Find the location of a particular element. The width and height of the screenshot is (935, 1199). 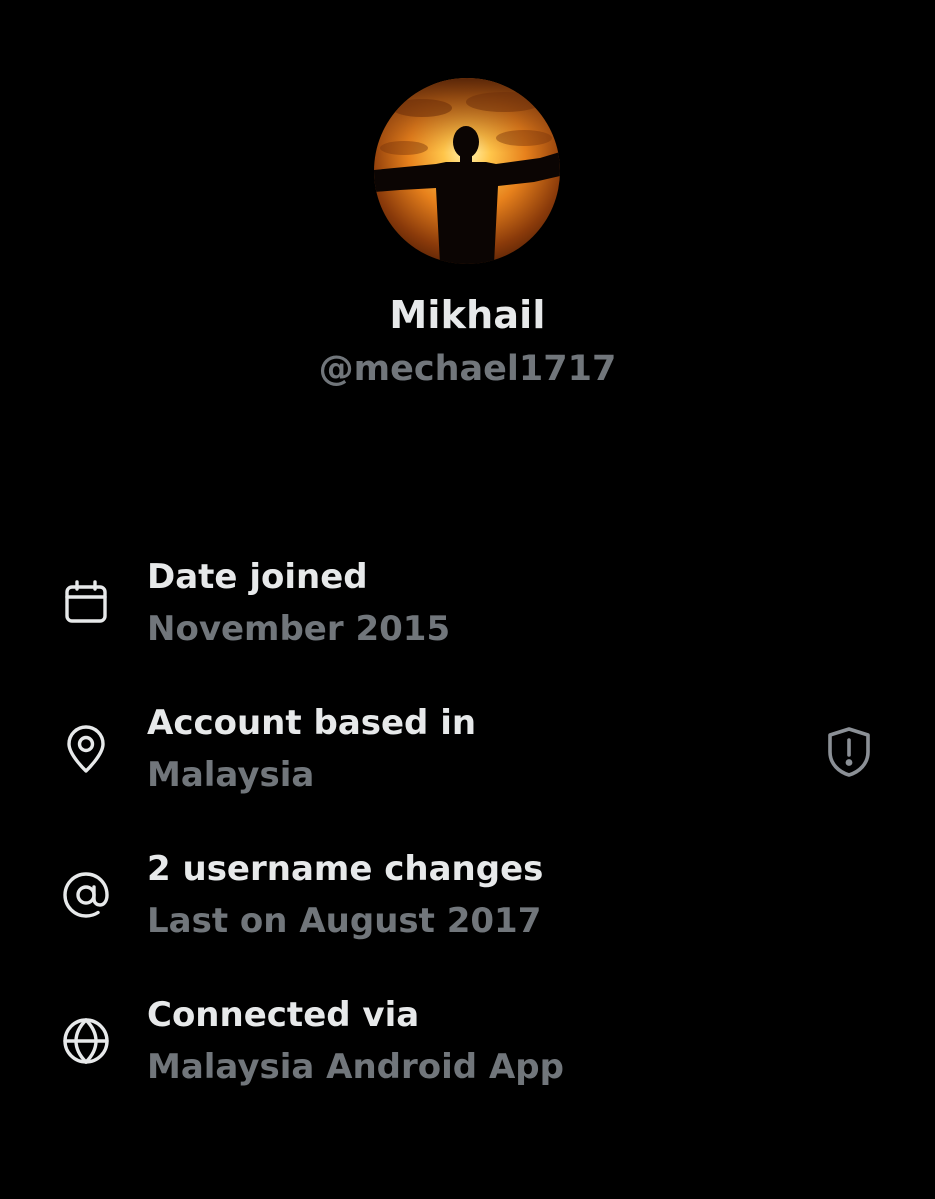

connected-via-value: Malaysia Android App is located at coordinates (355, 1067).